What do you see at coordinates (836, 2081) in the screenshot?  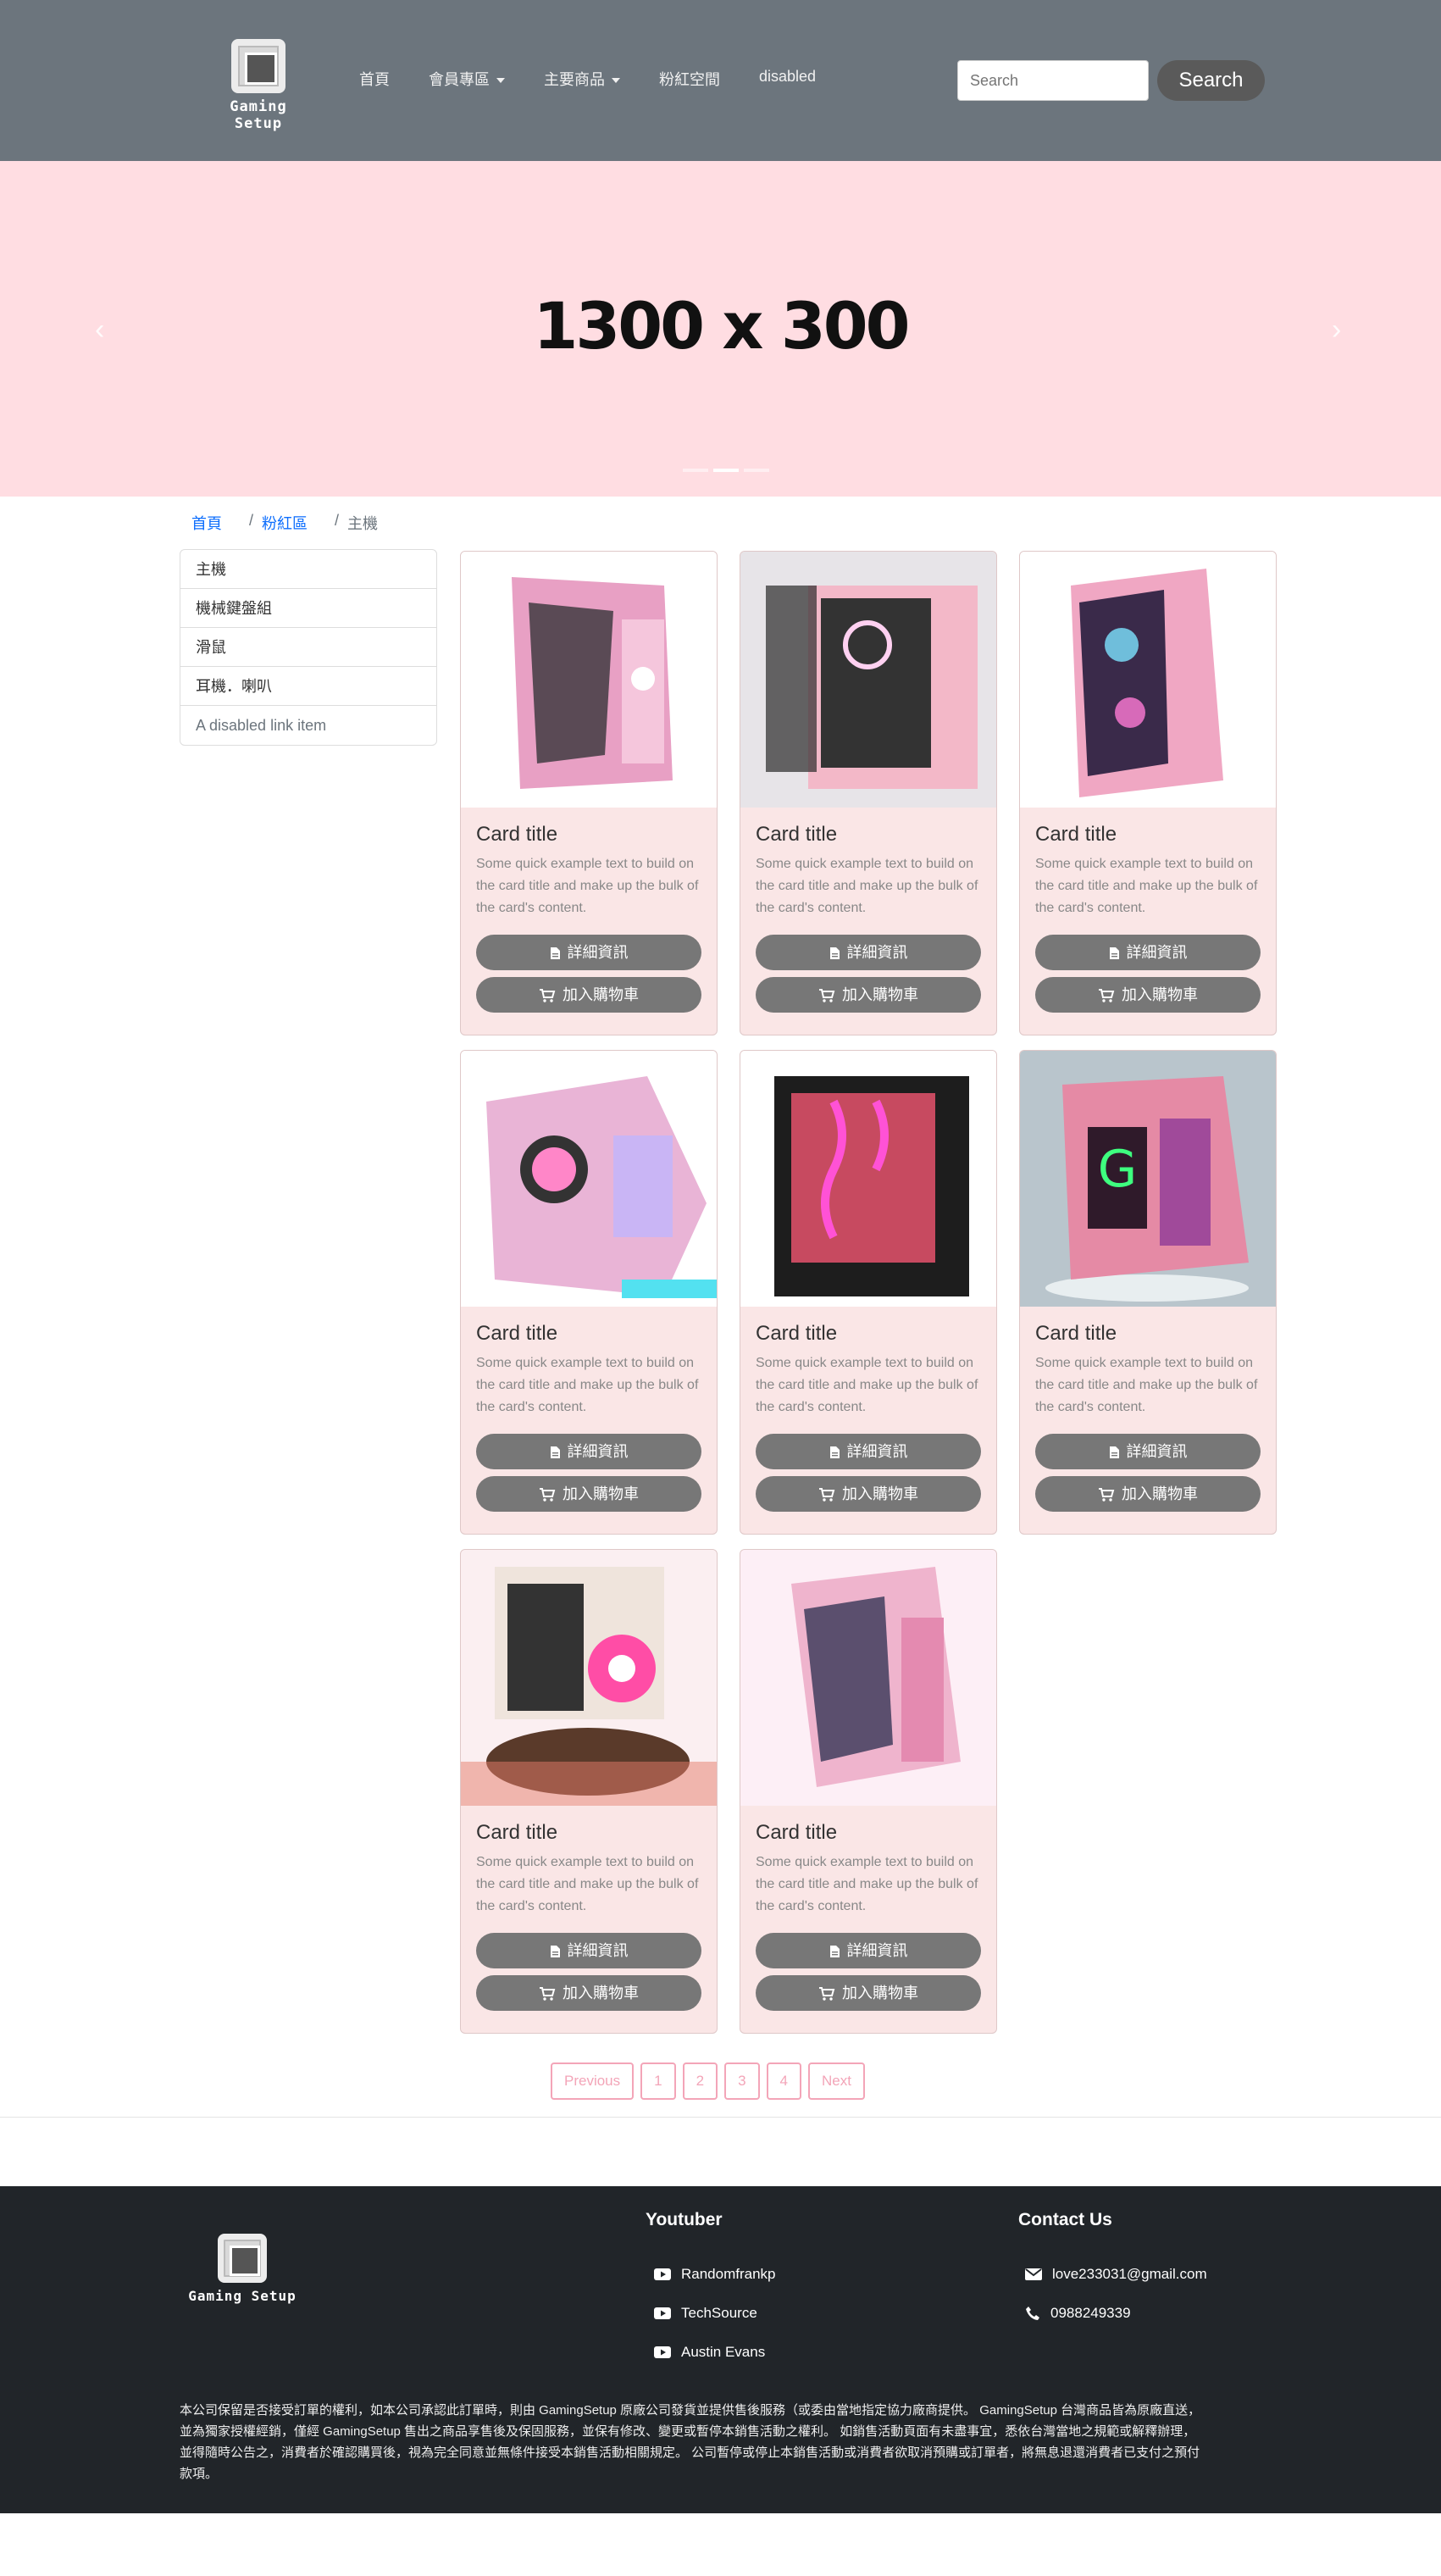 I see `pagination-next: Next` at bounding box center [836, 2081].